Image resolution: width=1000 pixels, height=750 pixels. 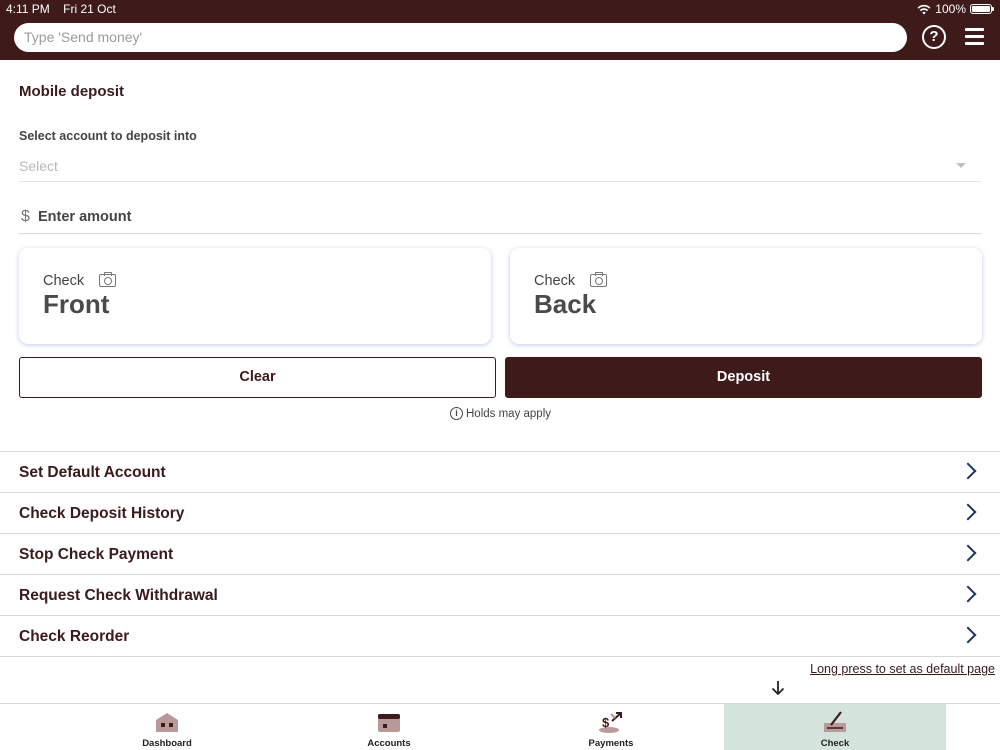 What do you see at coordinates (25, 216) in the screenshot?
I see `currency-symbol: $` at bounding box center [25, 216].